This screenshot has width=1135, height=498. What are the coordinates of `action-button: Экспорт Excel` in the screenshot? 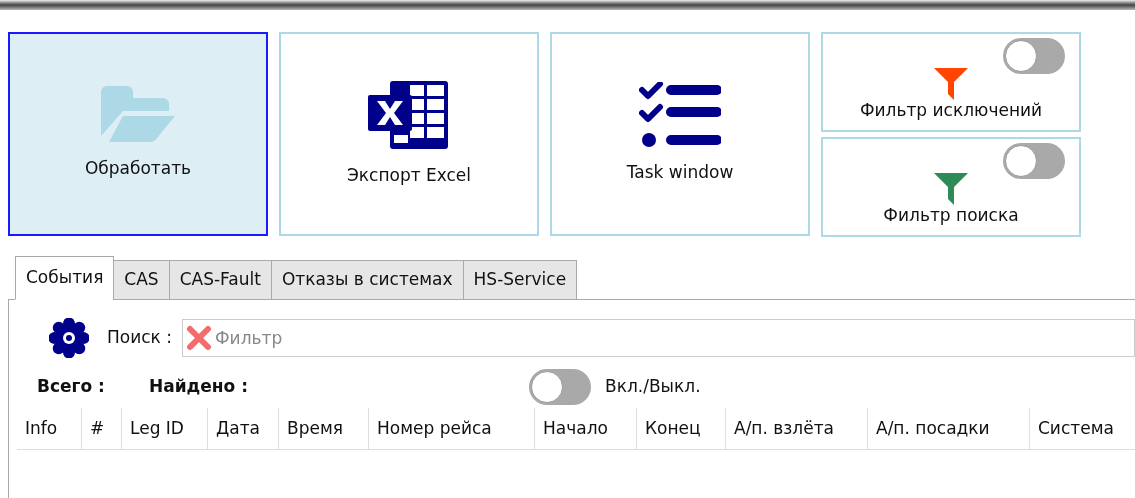 It's located at (409, 134).